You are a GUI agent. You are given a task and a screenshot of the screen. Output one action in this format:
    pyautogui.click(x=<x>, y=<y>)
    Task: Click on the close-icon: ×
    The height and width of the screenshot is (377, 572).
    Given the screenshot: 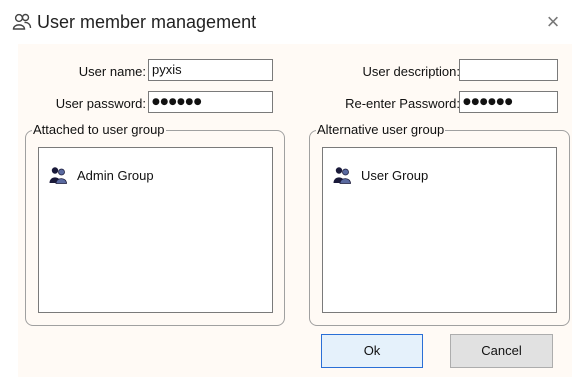 What is the action you would take?
    pyautogui.click(x=553, y=21)
    